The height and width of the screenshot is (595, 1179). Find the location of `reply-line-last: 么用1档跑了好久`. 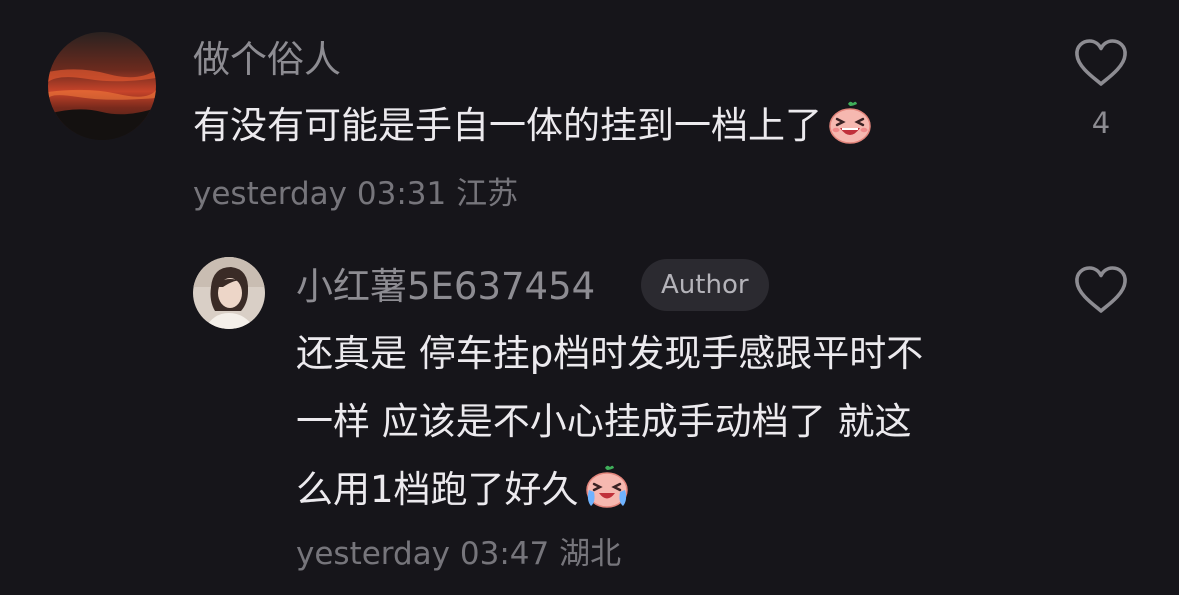

reply-line-last: 么用1档跑了好久 is located at coordinates (609, 490).